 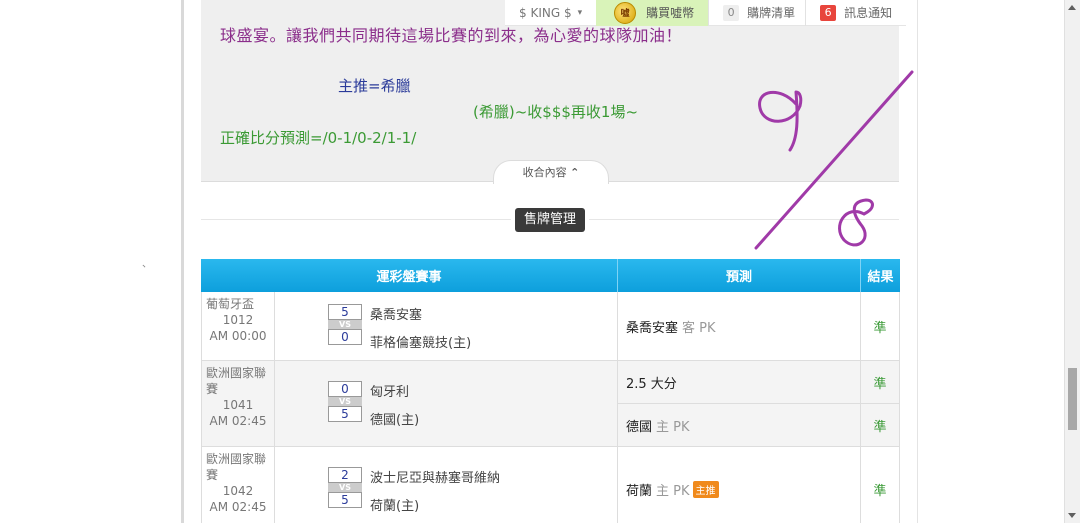 I want to click on recommend-note: (希臘)~收$$$再收1場~, so click(x=556, y=112).